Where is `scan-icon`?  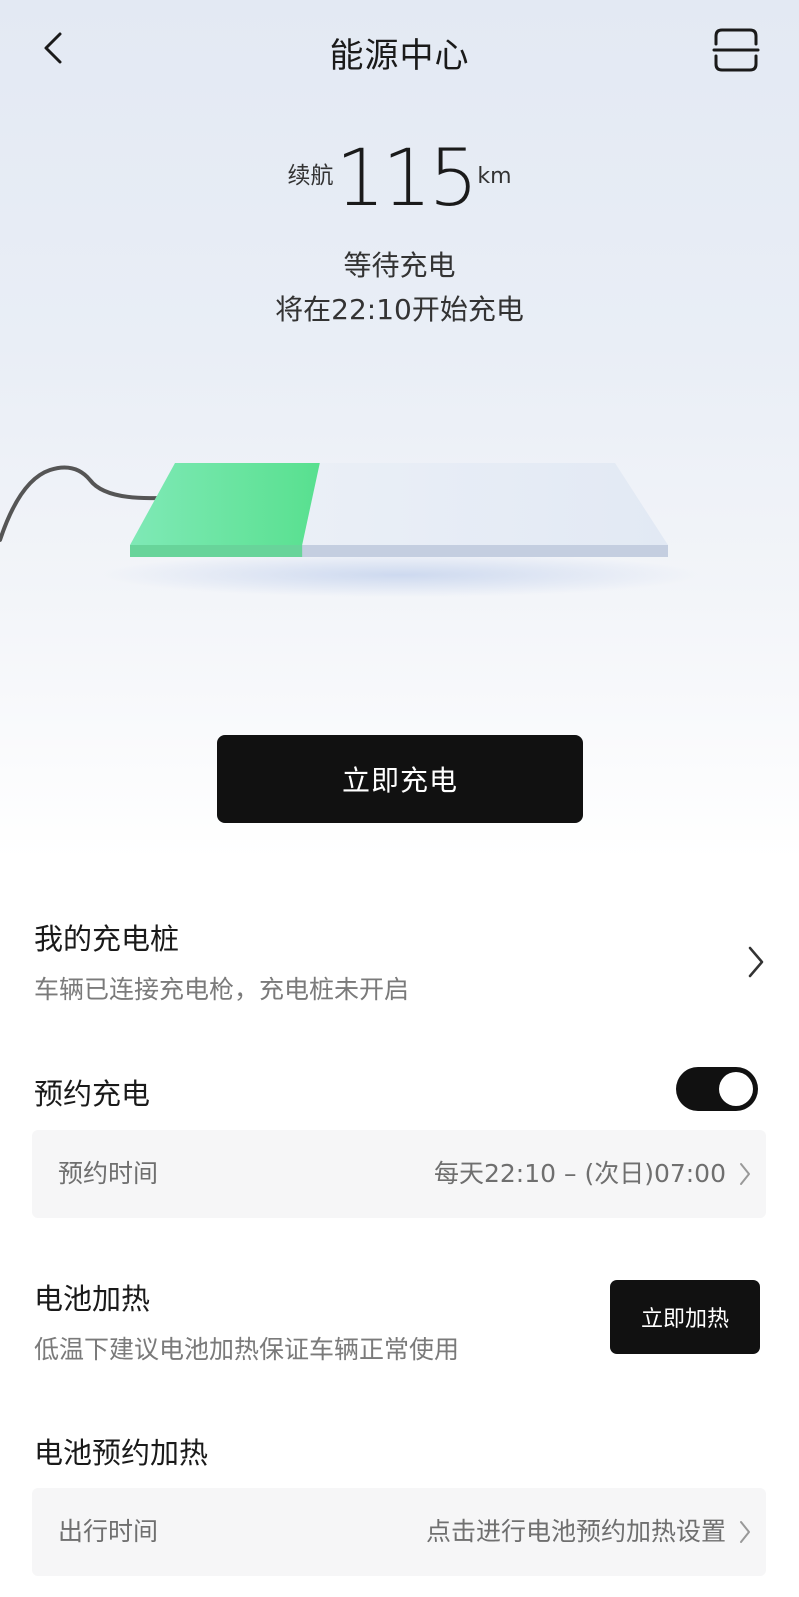
scan-icon is located at coordinates (736, 50).